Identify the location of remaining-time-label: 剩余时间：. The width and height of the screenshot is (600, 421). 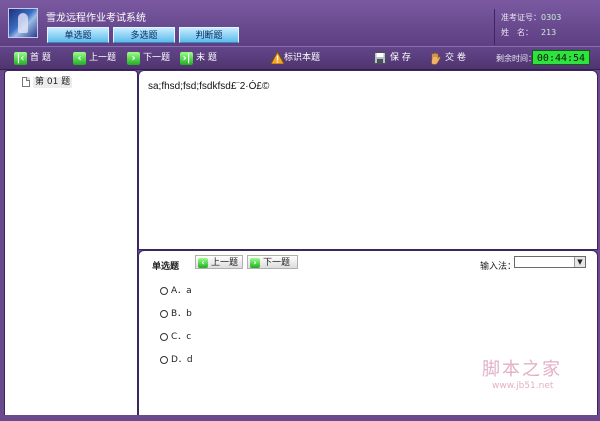
(516, 58).